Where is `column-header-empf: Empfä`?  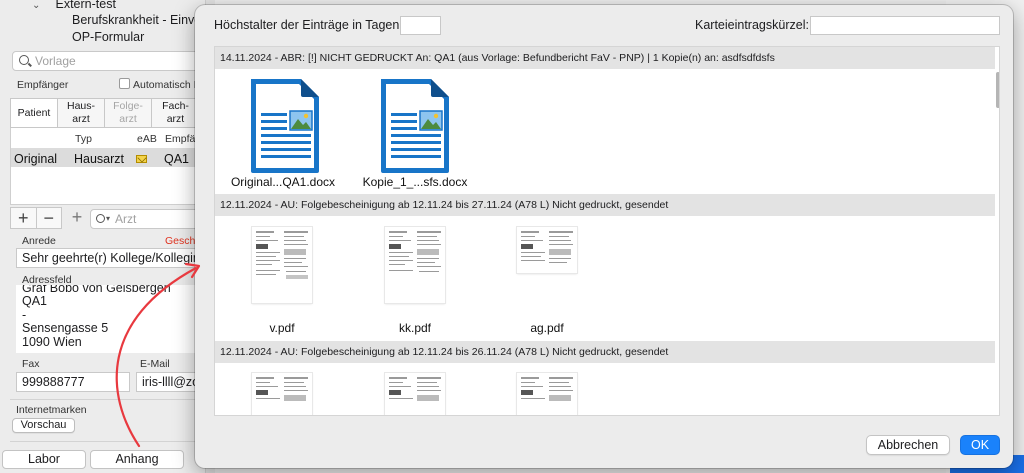
column-header-empf: Empfä is located at coordinates (180, 139).